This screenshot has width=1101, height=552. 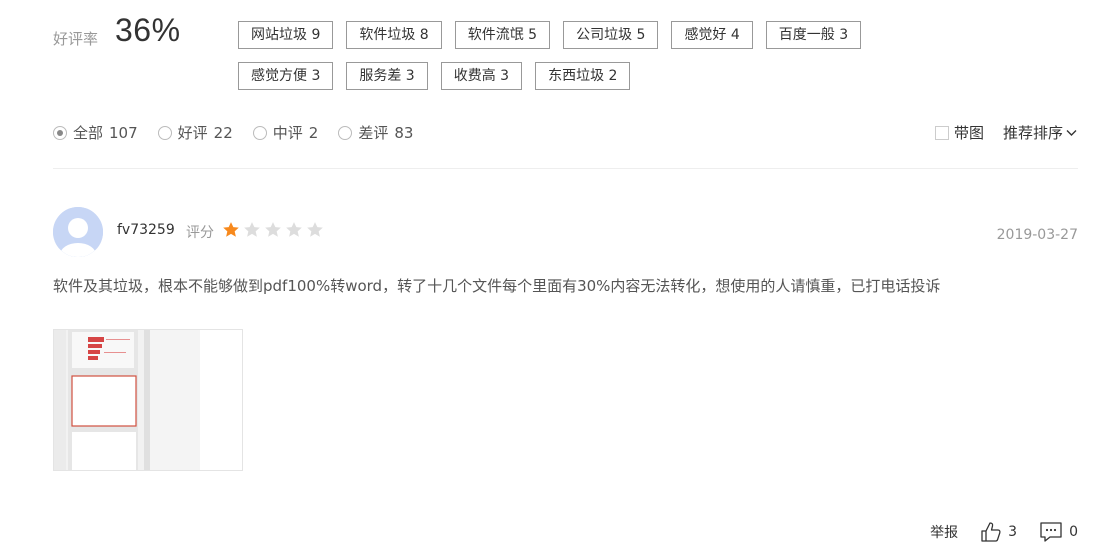 I want to click on review-image-thumbnail, so click(x=148, y=400).